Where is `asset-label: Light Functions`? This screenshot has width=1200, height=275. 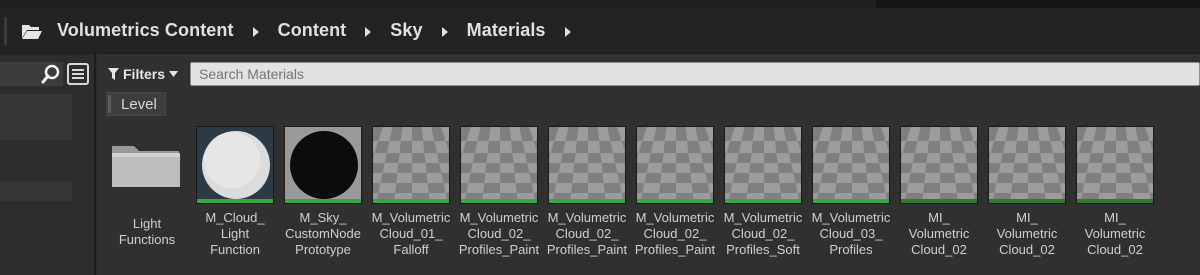 asset-label: Light Functions is located at coordinates (147, 231).